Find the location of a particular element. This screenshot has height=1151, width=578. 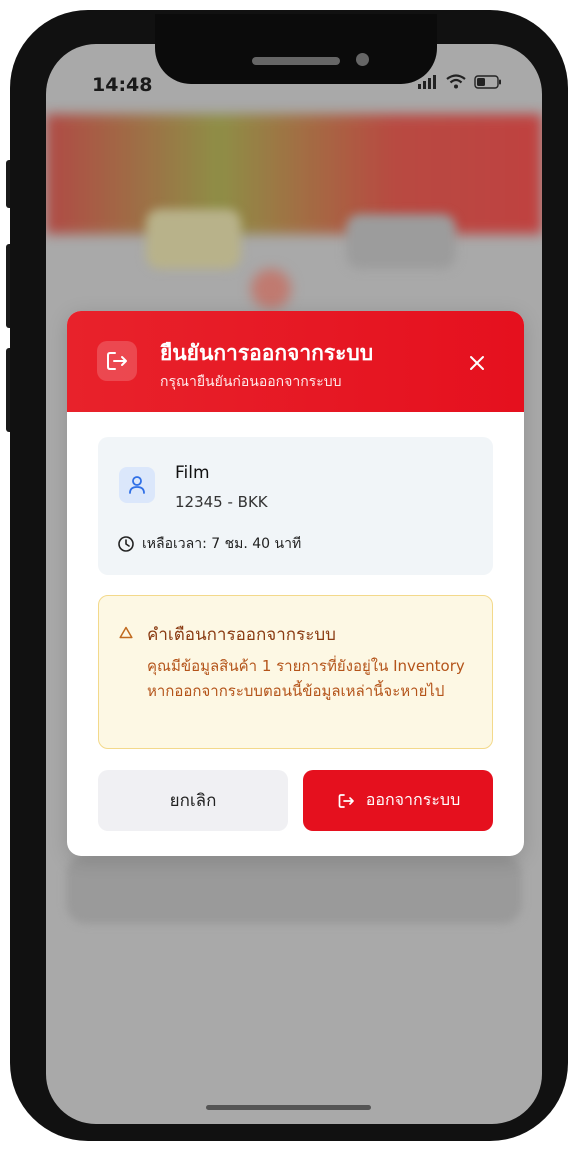

background-list-item is located at coordinates (294, 889).